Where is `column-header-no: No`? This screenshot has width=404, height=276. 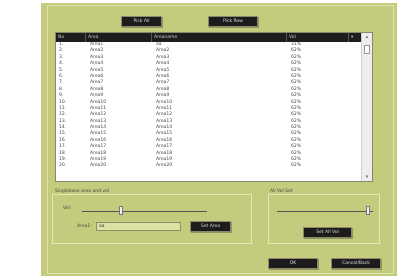 column-header-no: No is located at coordinates (71, 37).